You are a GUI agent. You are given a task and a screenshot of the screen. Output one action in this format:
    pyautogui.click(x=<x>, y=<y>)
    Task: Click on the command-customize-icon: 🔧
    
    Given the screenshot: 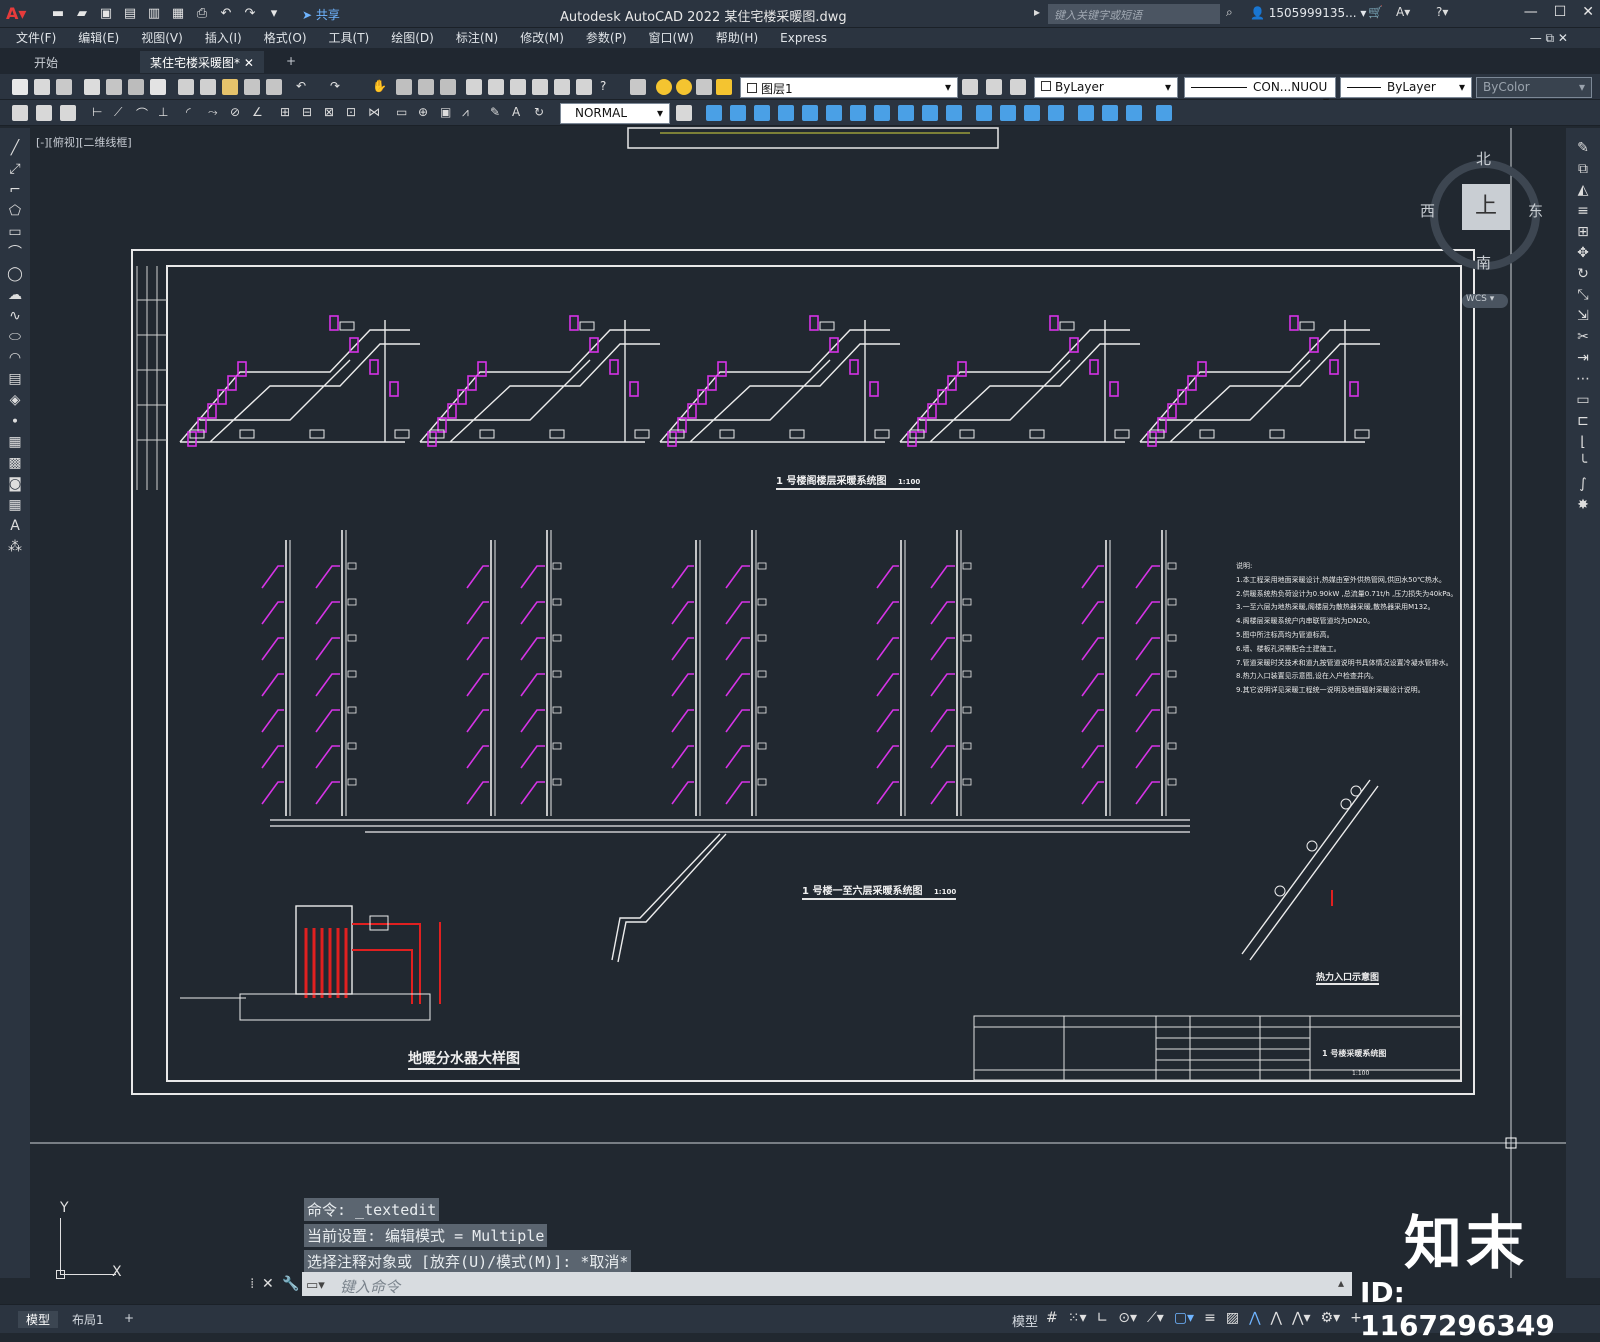 What is the action you would take?
    pyautogui.click(x=290, y=1284)
    